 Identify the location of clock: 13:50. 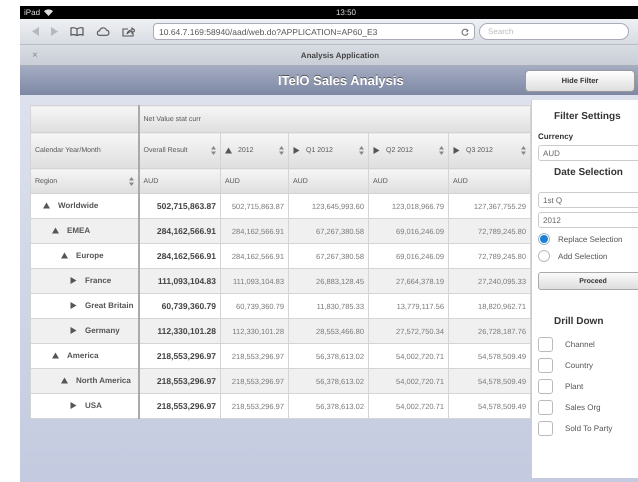
(346, 12).